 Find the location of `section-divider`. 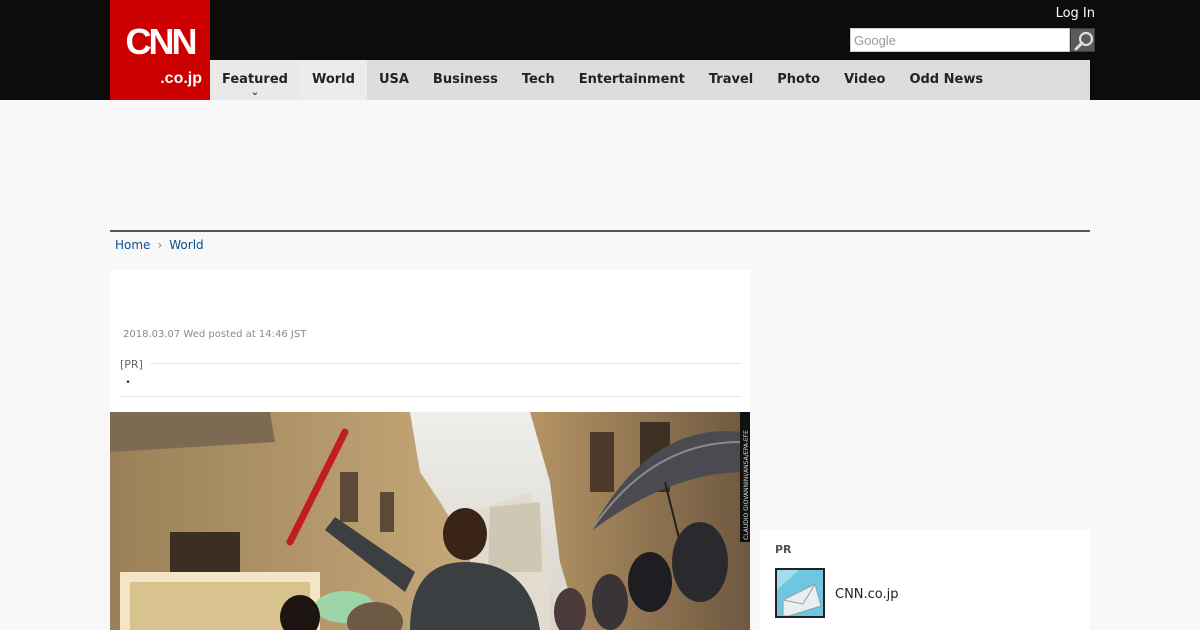

section-divider is located at coordinates (600, 231).